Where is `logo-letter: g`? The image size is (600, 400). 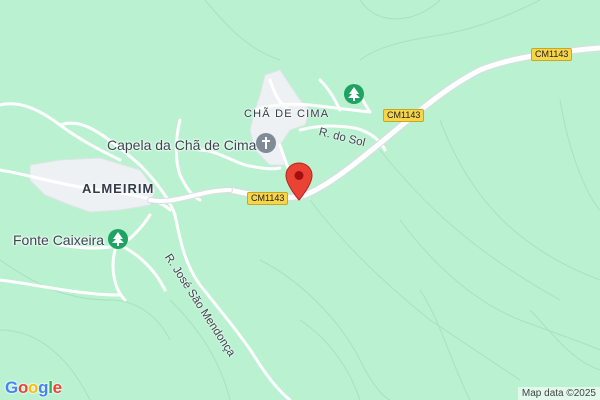
logo-letter: g is located at coordinates (43, 387).